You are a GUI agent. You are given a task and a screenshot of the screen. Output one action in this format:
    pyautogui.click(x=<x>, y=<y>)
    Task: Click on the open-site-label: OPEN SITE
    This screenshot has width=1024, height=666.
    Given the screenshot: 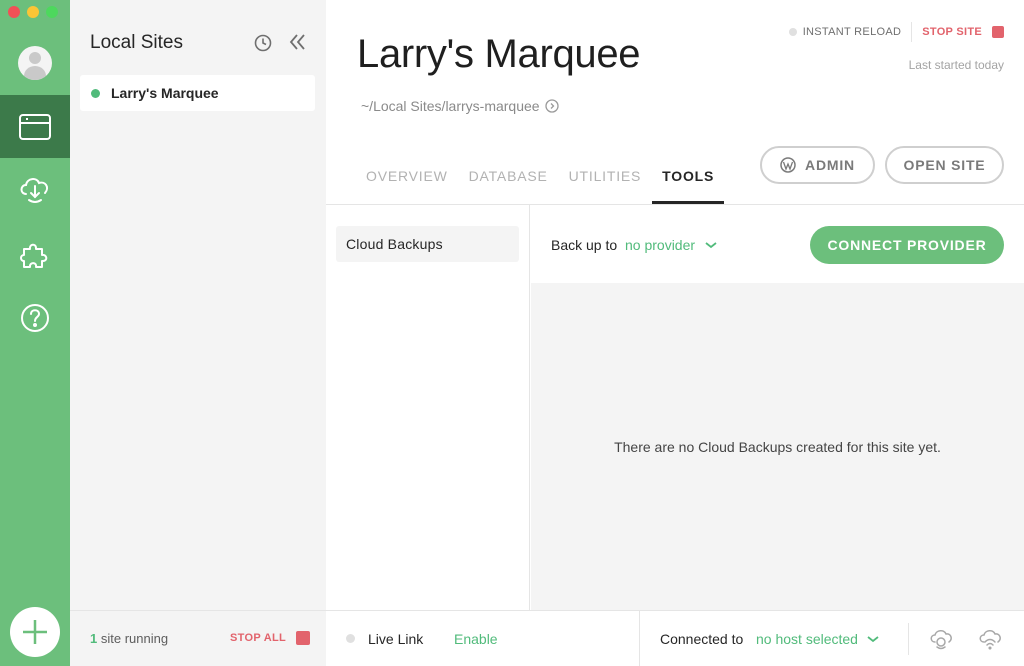 What is the action you would take?
    pyautogui.click(x=944, y=165)
    